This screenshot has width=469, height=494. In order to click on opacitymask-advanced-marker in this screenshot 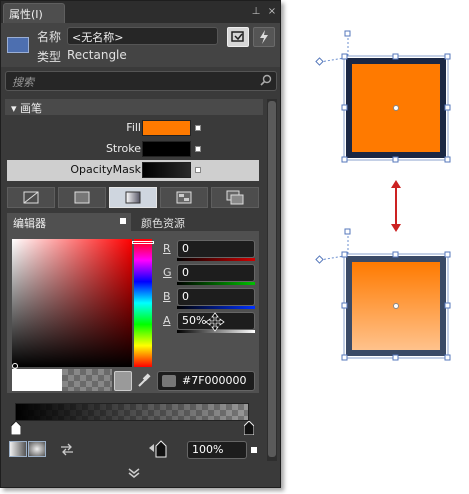, I will do `click(198, 170)`.